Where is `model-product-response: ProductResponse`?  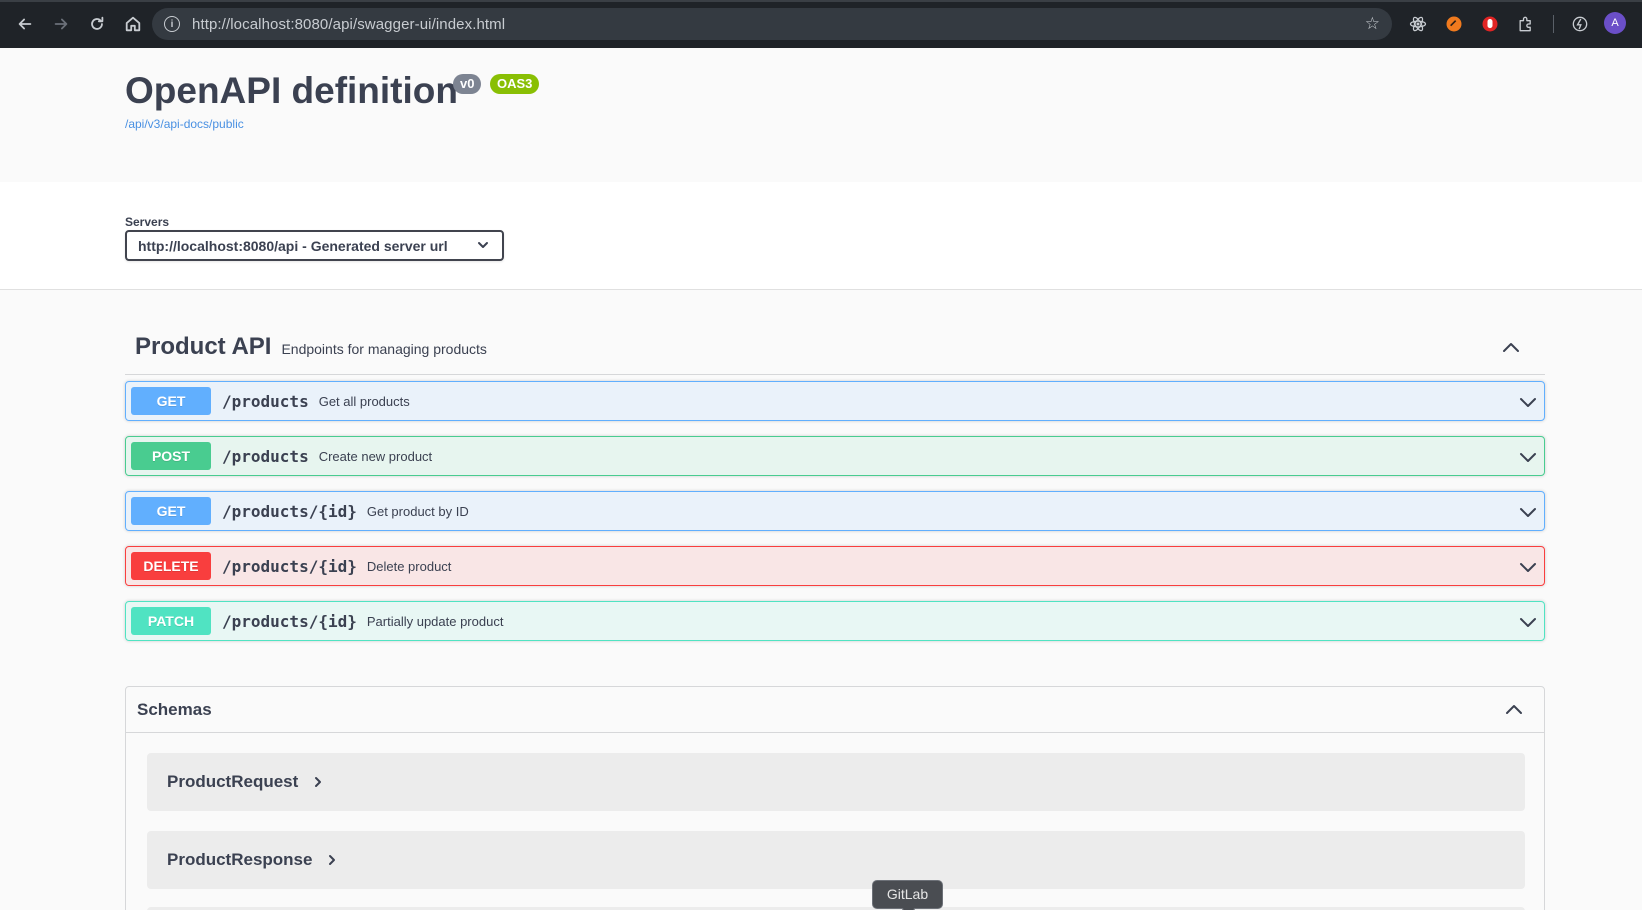
model-product-response: ProductResponse is located at coordinates (836, 860).